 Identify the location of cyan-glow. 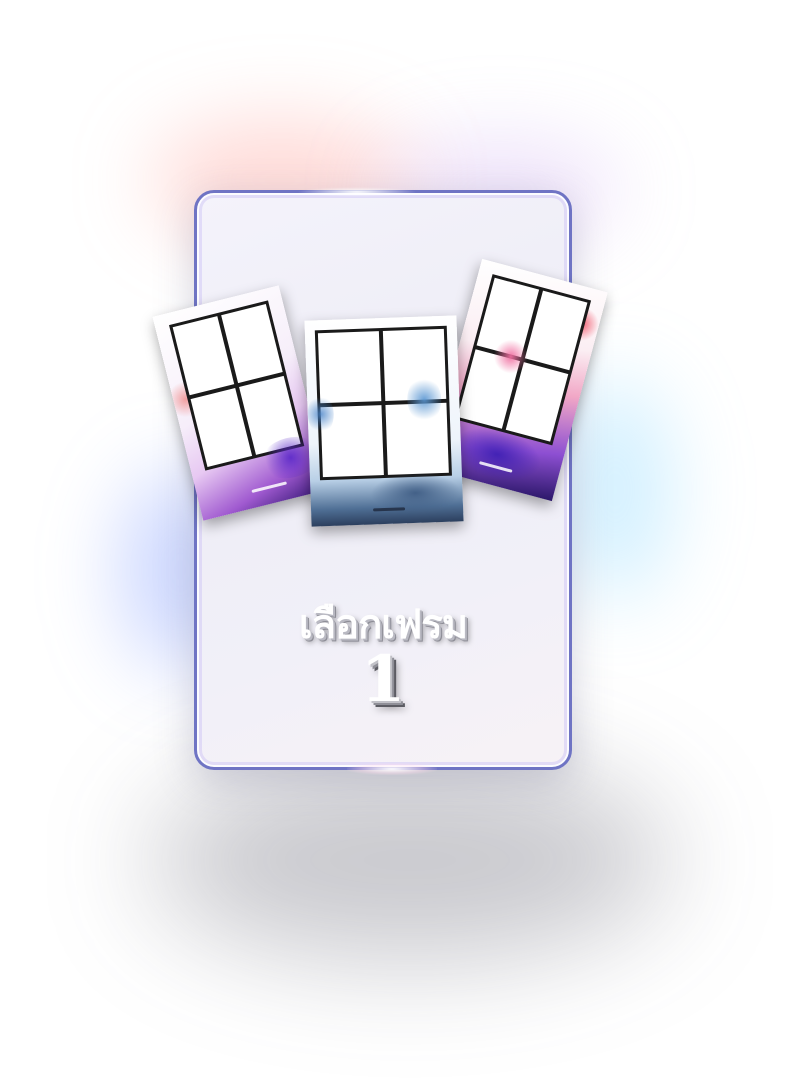
(615, 490).